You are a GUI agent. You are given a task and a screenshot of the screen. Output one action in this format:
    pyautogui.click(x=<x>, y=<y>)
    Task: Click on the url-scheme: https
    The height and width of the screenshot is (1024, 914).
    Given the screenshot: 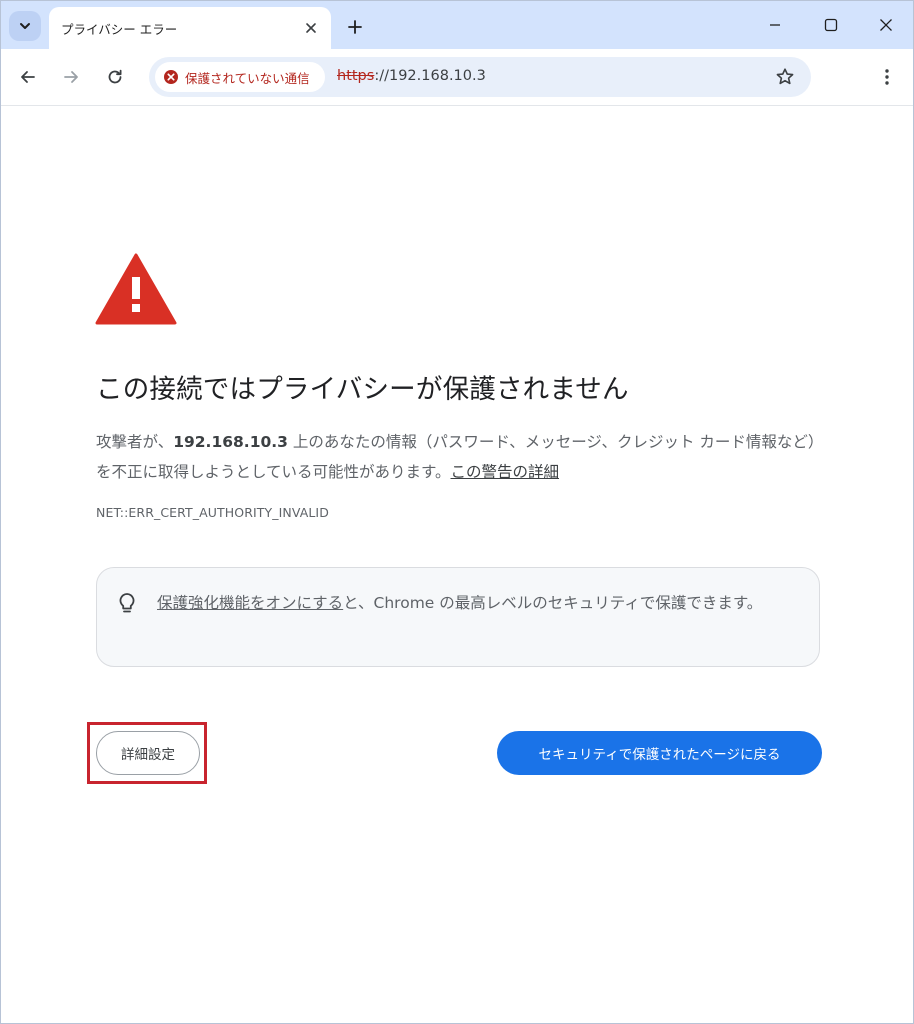 What is the action you would take?
    pyautogui.click(x=356, y=76)
    